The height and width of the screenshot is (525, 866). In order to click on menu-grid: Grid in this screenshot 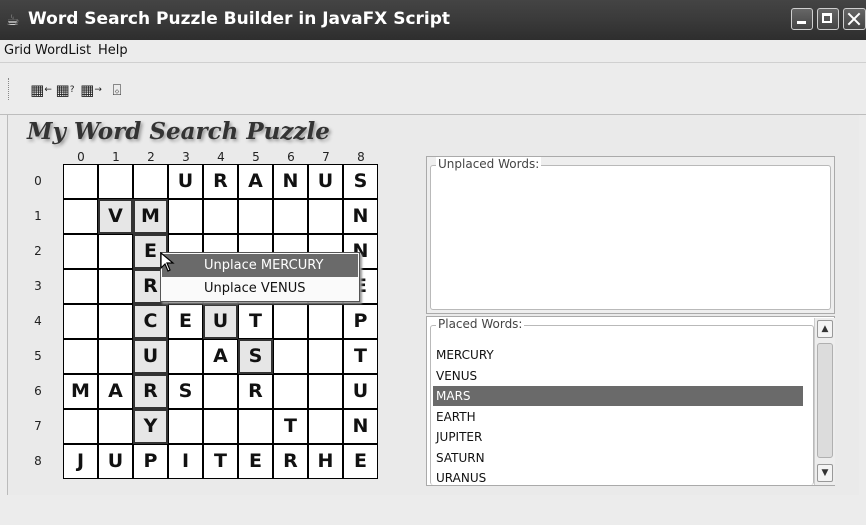, I will do `click(17, 50)`.